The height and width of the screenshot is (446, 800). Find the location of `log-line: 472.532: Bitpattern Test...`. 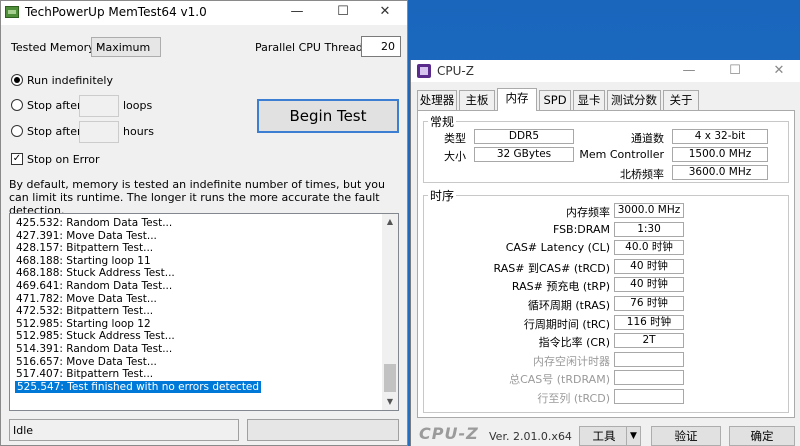

log-line: 472.532: Bitpattern Test... is located at coordinates (84, 311).